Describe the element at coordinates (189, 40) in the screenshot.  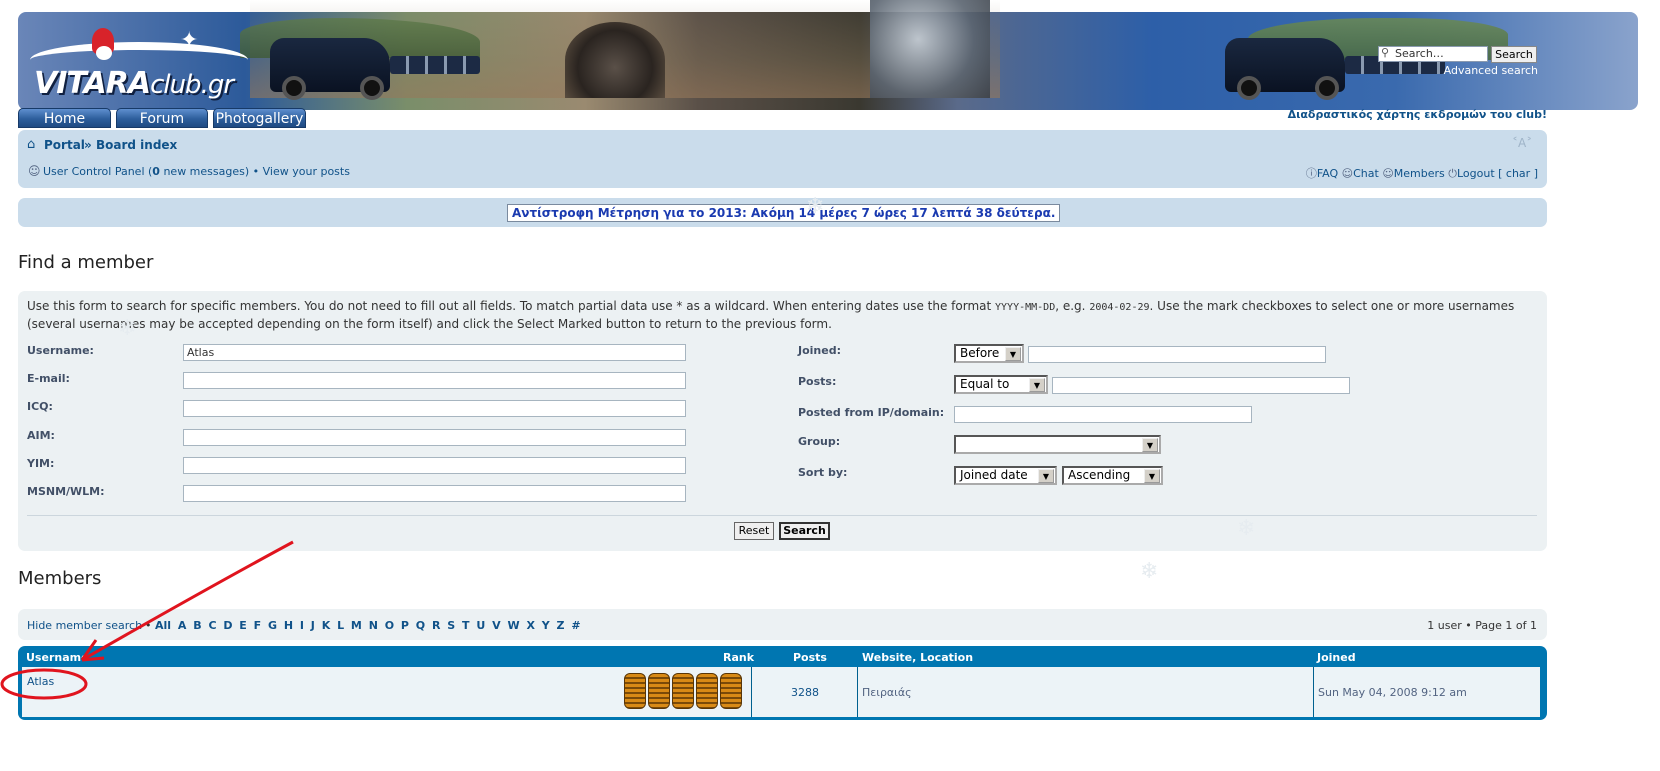
I see `star-icon: ✦` at that location.